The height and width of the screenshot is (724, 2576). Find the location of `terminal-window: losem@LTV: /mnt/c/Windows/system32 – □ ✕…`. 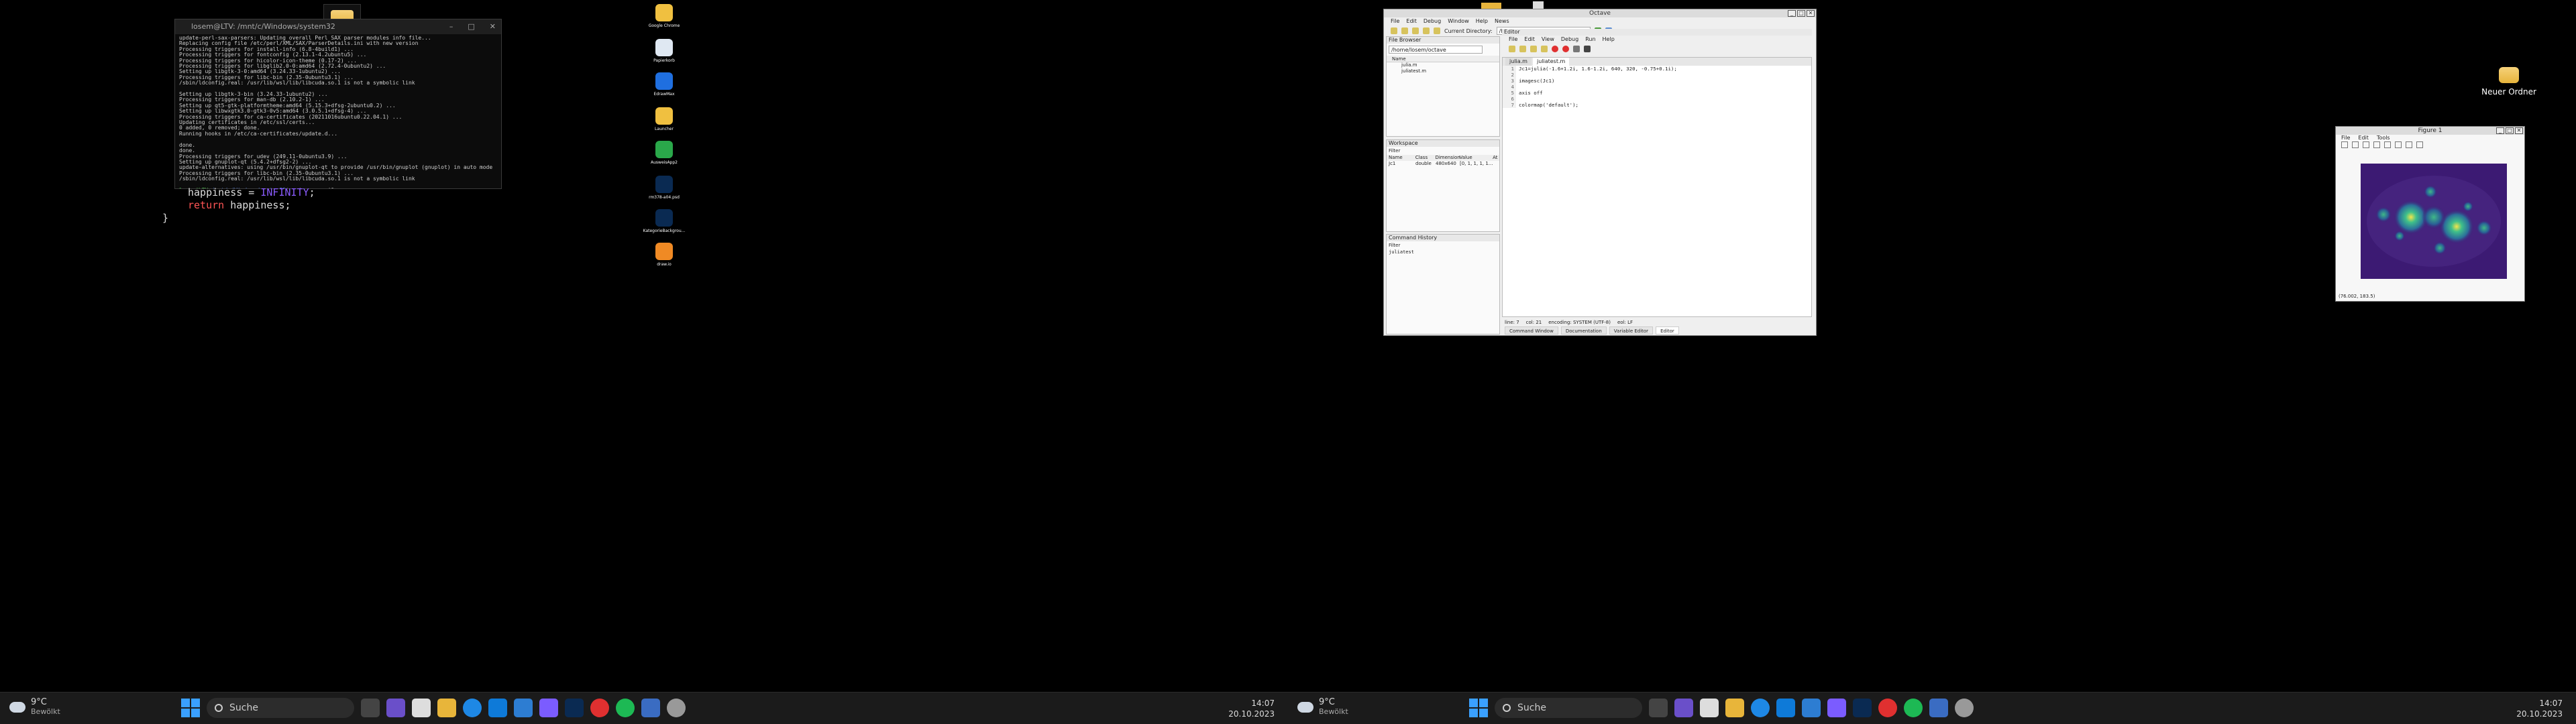

terminal-window: losem@LTV: /mnt/c/Windows/system32 – □ ✕… is located at coordinates (338, 104).